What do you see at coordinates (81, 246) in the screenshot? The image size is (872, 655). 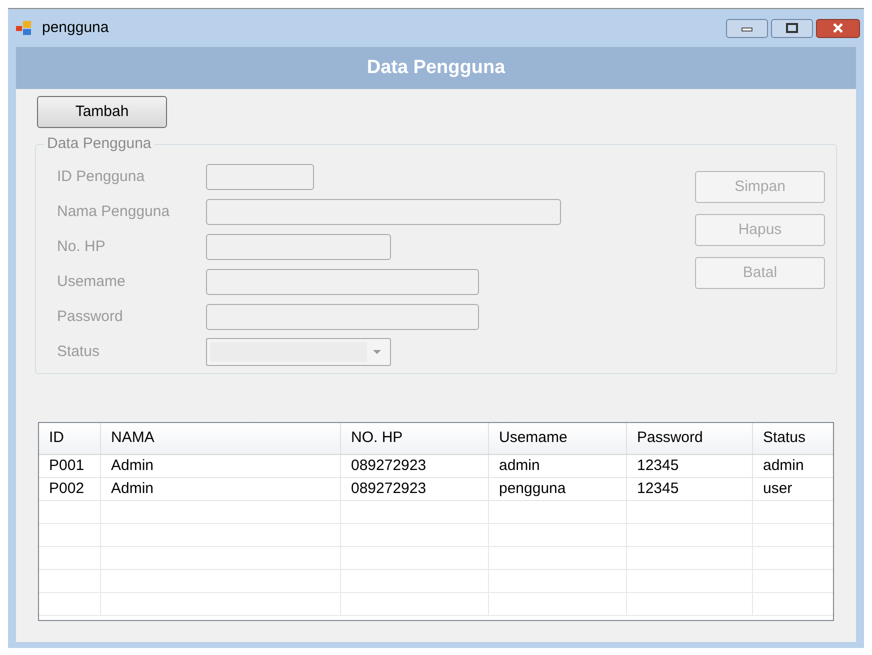 I see `field-label: No. HP` at bounding box center [81, 246].